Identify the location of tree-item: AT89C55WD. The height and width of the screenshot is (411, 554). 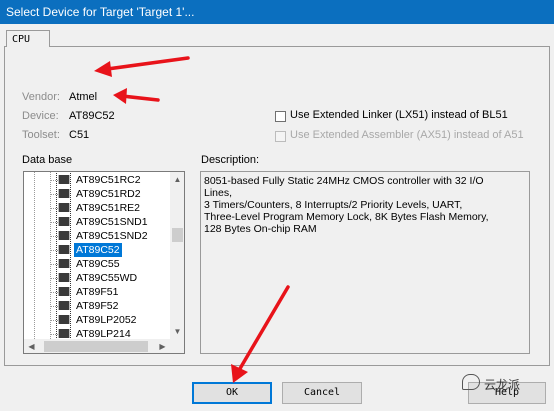
(97, 278).